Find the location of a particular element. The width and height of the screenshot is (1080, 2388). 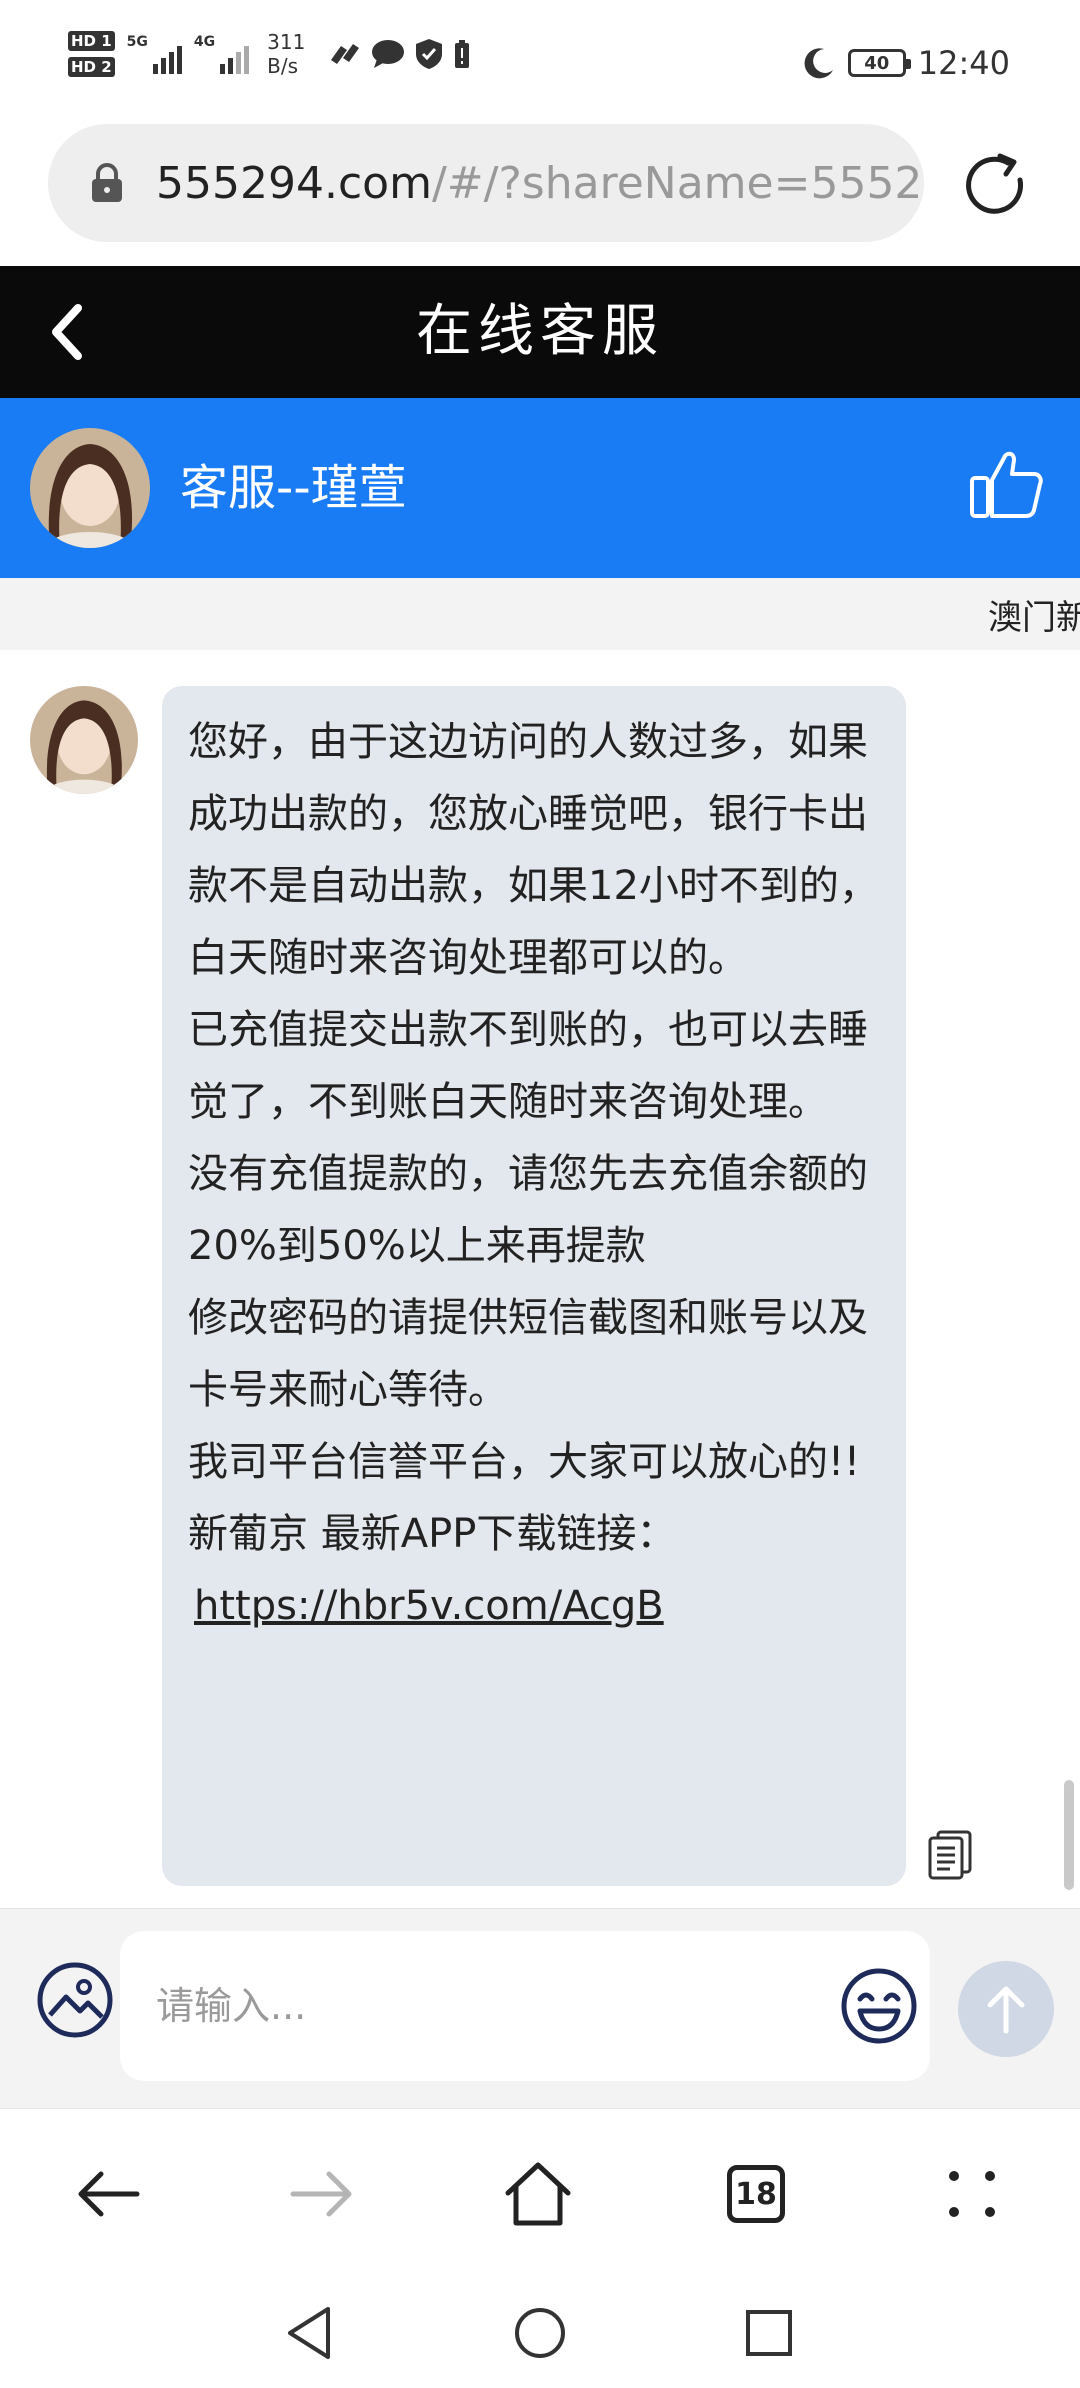

battery-level: 40 is located at coordinates (877, 63).